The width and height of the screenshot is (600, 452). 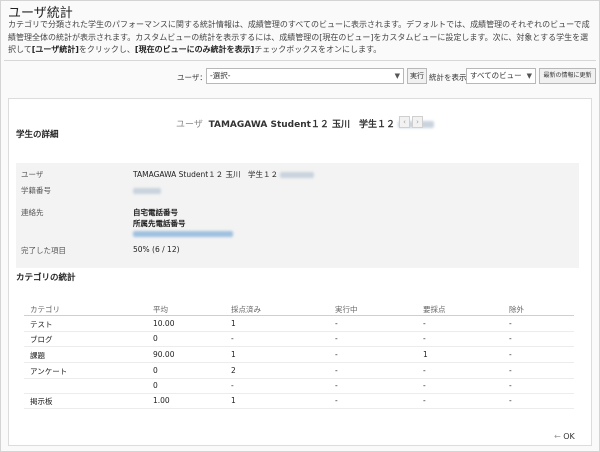 What do you see at coordinates (224, 174) in the screenshot?
I see `detail-user-value: TAMAGAWA Student１２ 玉川 学生１２` at bounding box center [224, 174].